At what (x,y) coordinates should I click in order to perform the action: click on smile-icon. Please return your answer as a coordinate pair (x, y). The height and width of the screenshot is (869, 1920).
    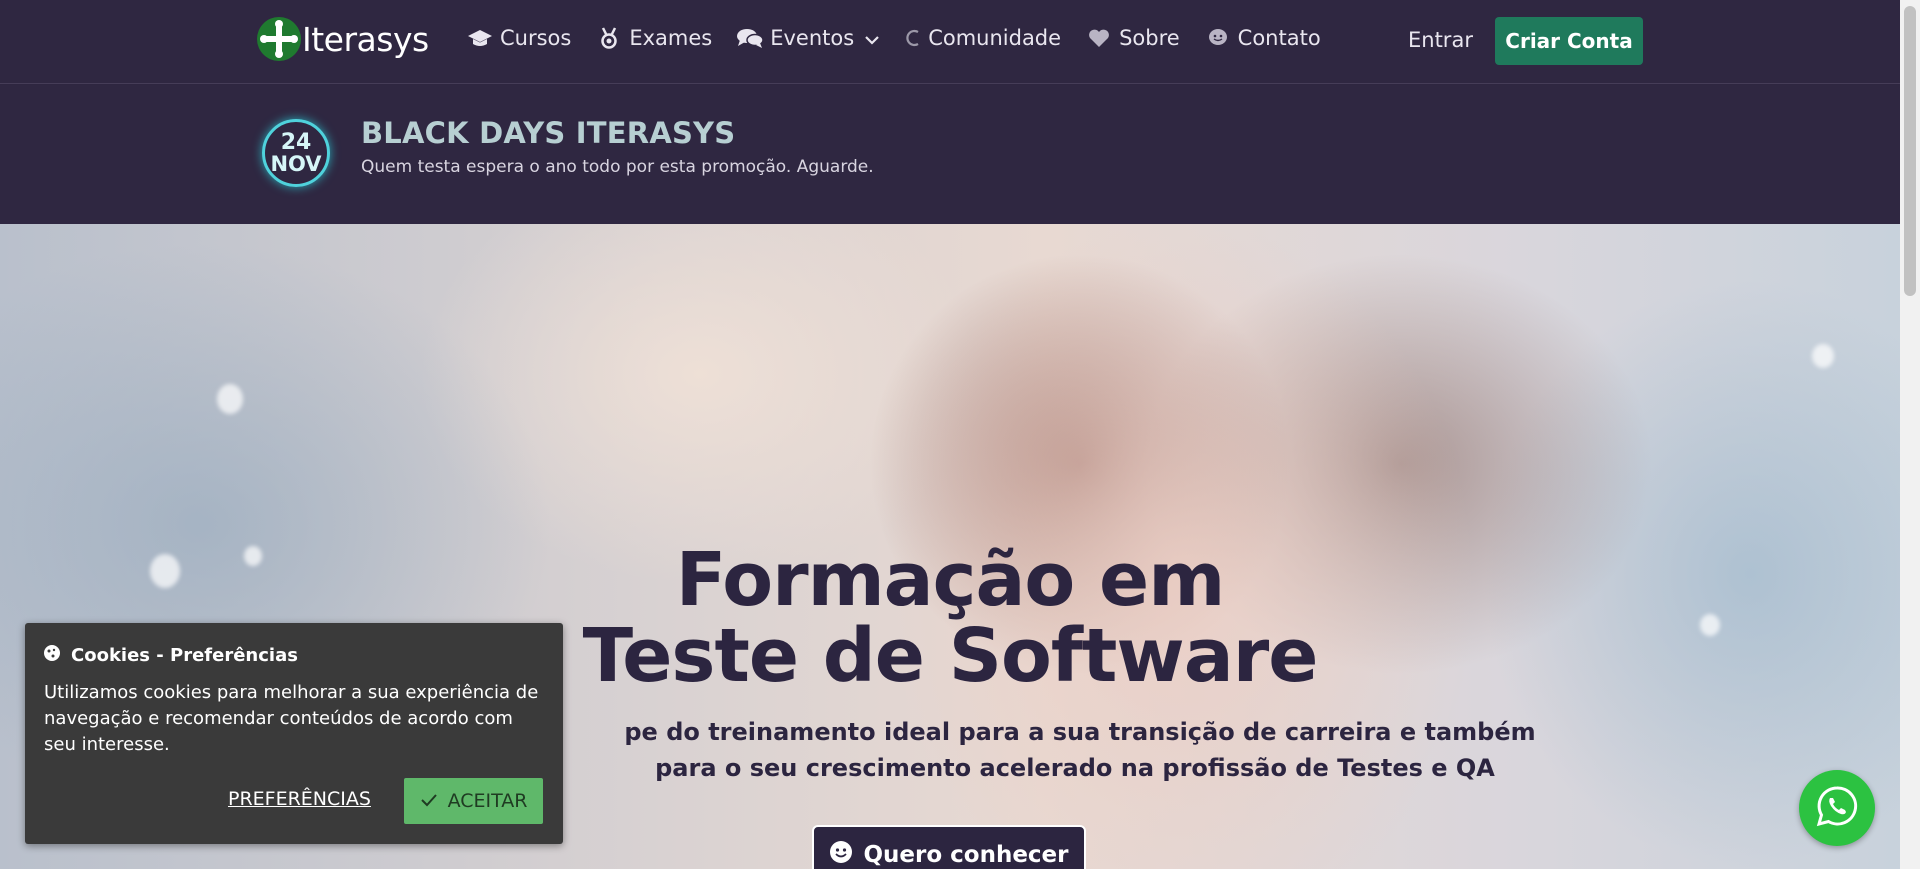
    Looking at the image, I should click on (841, 854).